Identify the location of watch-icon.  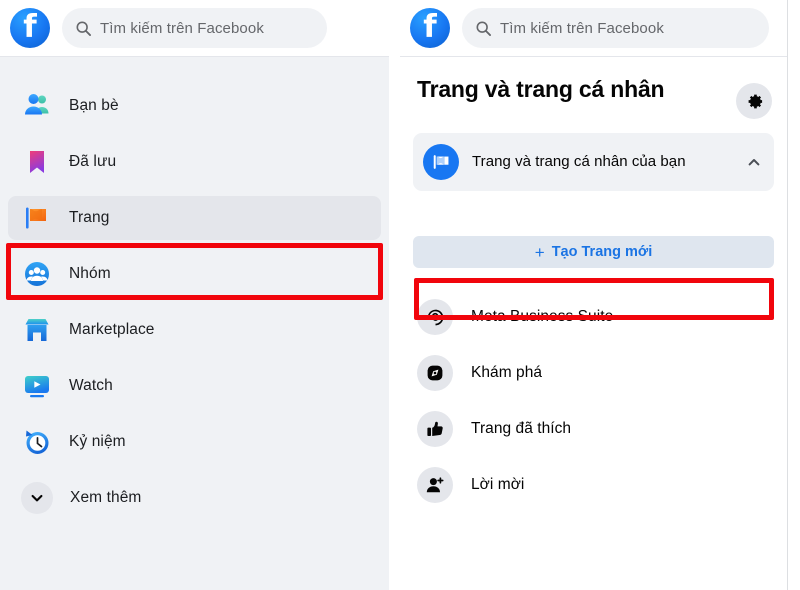
(37, 387).